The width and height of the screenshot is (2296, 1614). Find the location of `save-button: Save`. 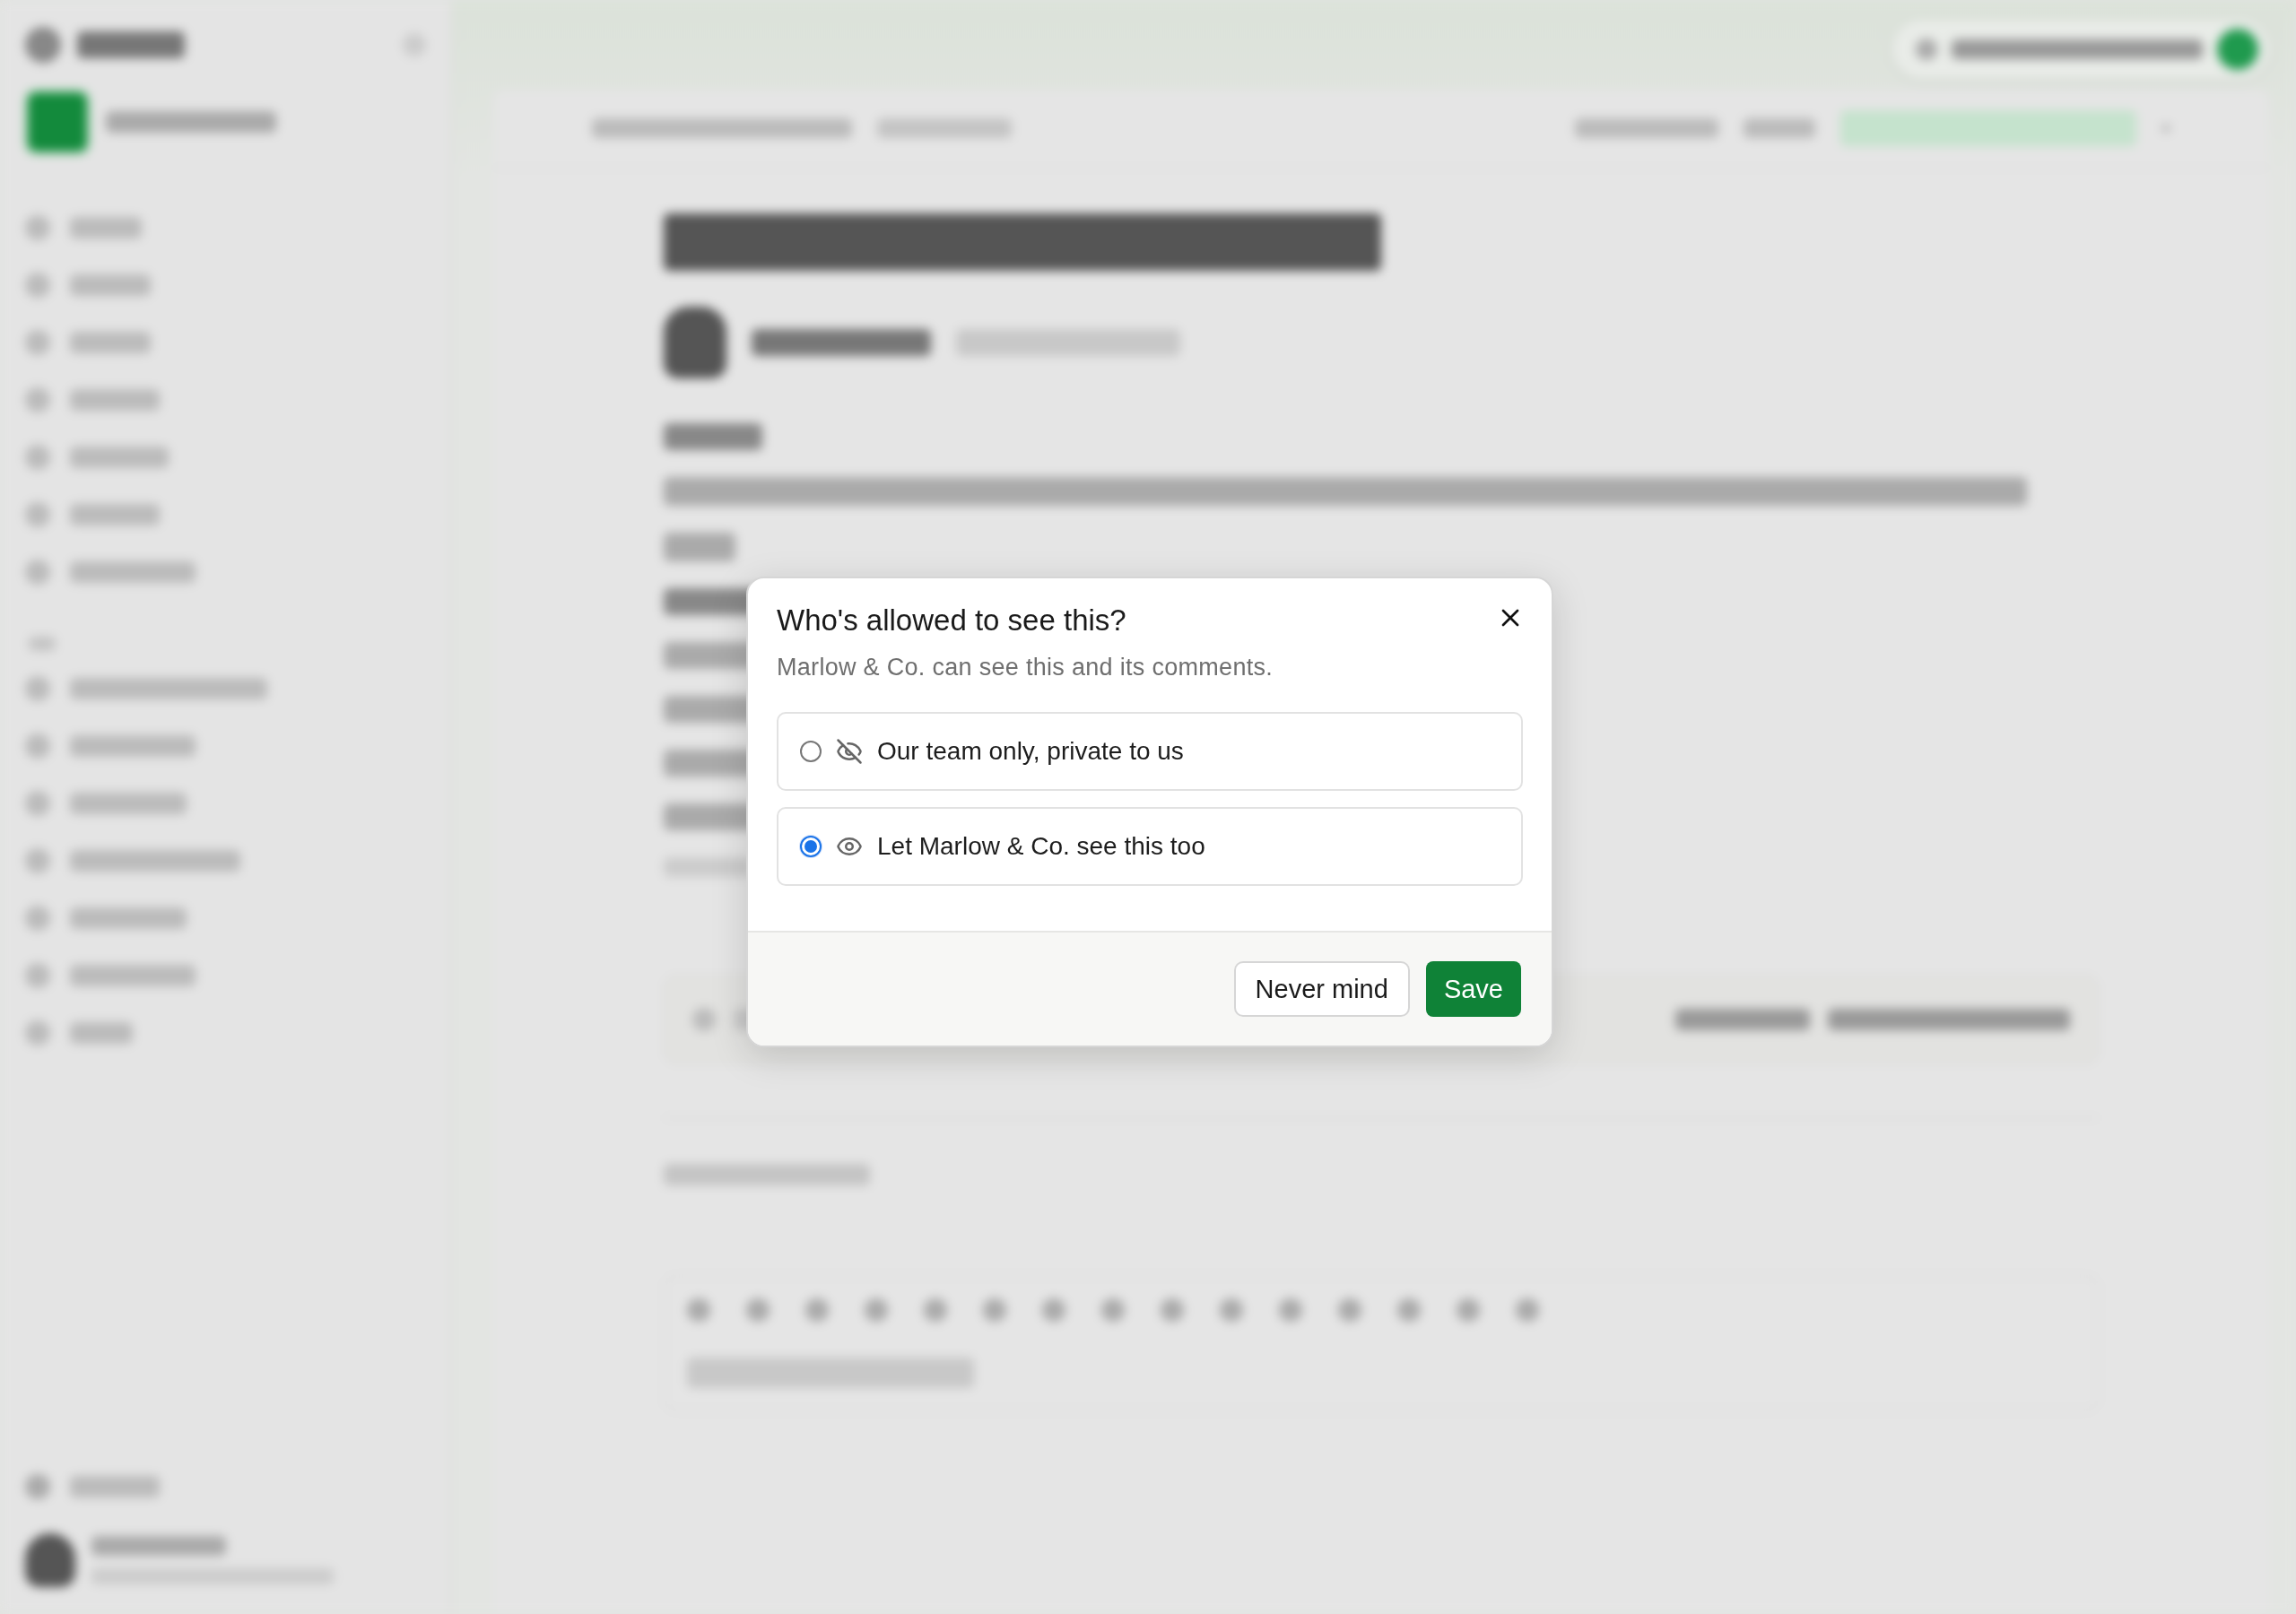

save-button: Save is located at coordinates (1473, 989).